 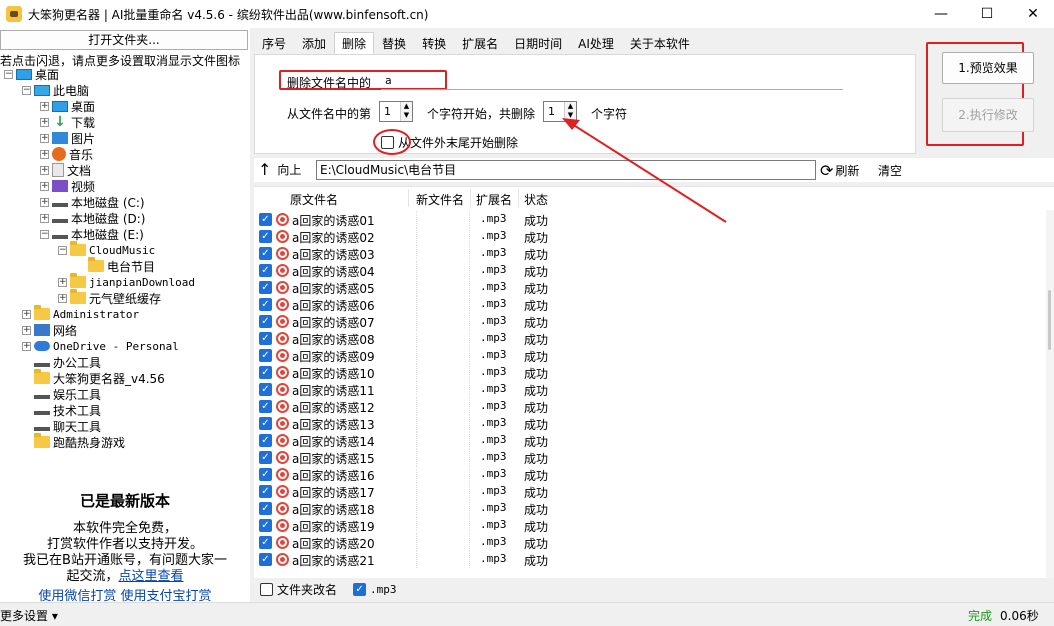 What do you see at coordinates (654, 525) in the screenshot?
I see `table-row: ✓ a回家的诱惑19 .mp3 成功` at bounding box center [654, 525].